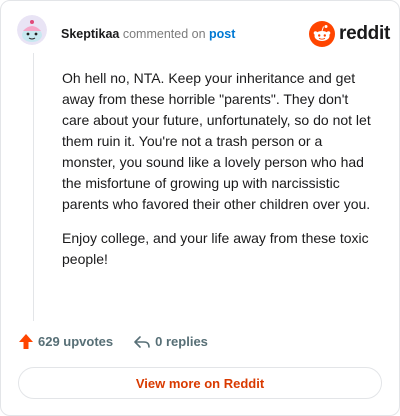 The image size is (400, 416). What do you see at coordinates (76, 341) in the screenshot?
I see `upvote-count: 629 upvotes` at bounding box center [76, 341].